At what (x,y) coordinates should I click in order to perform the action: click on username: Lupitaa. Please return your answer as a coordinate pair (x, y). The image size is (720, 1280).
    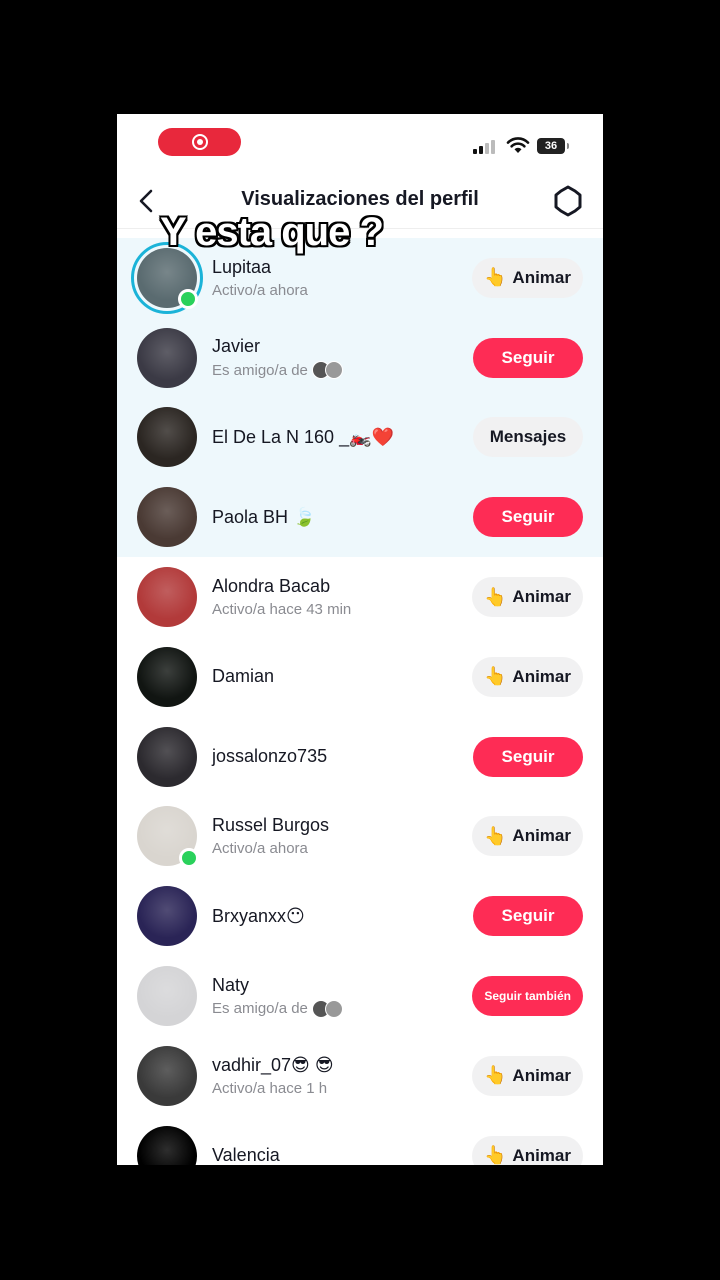
    Looking at the image, I should click on (242, 266).